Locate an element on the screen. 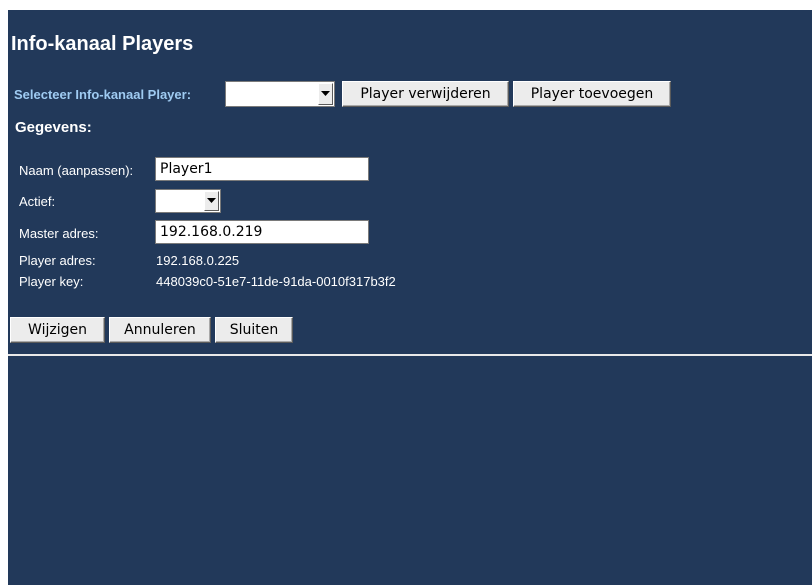  active-label: Actief: is located at coordinates (37, 201).